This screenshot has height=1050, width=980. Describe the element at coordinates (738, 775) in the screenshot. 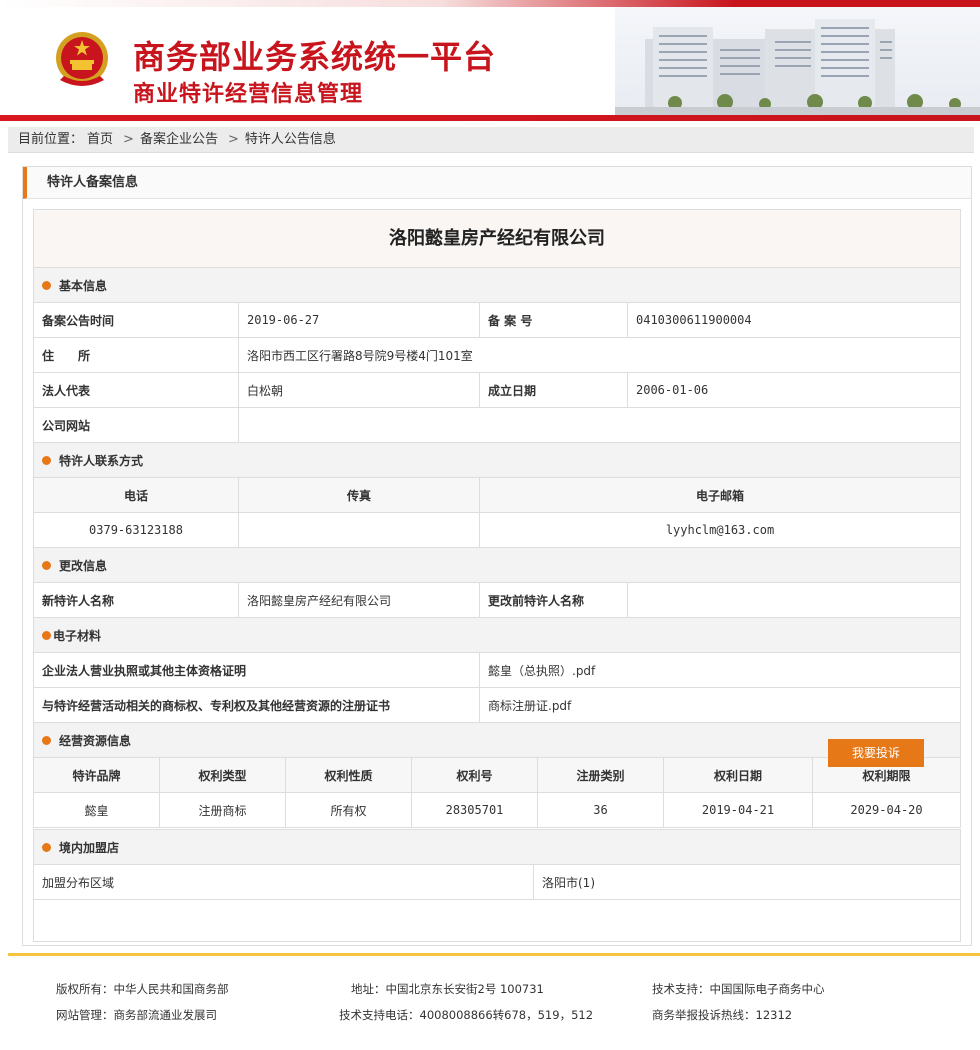

I see `resource-header: 权利日期` at that location.